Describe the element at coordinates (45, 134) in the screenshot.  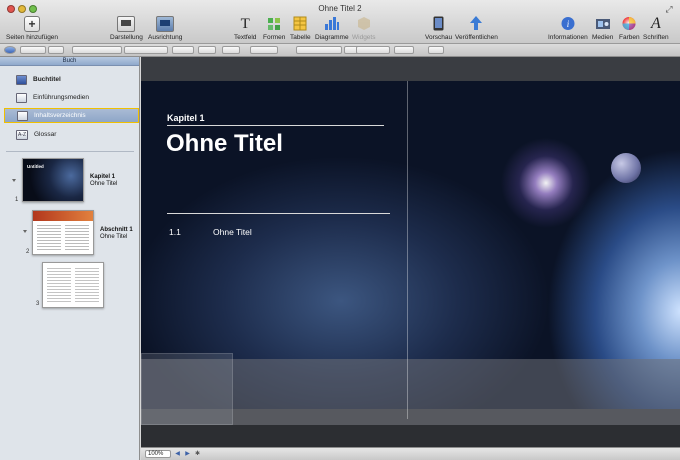
I see `sidebar-item-label: Glossar` at that location.